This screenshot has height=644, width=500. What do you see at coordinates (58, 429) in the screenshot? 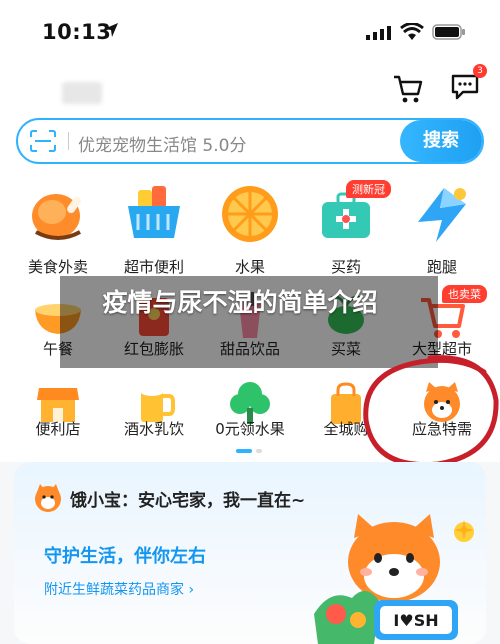
I see `grid-item-label: 便利店` at bounding box center [58, 429].